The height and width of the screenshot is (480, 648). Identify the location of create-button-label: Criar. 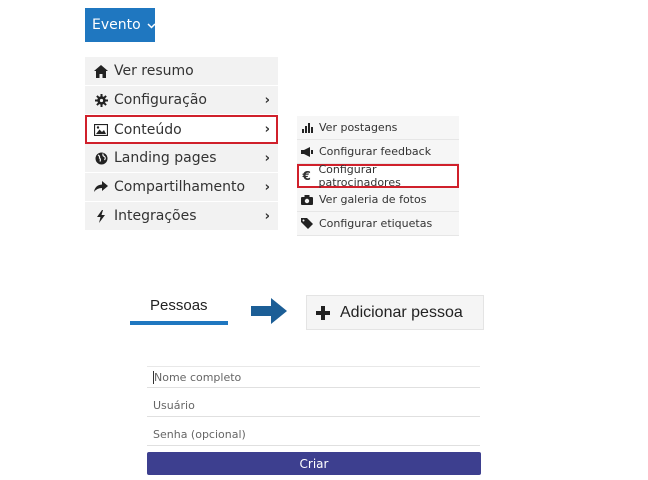
(314, 463).